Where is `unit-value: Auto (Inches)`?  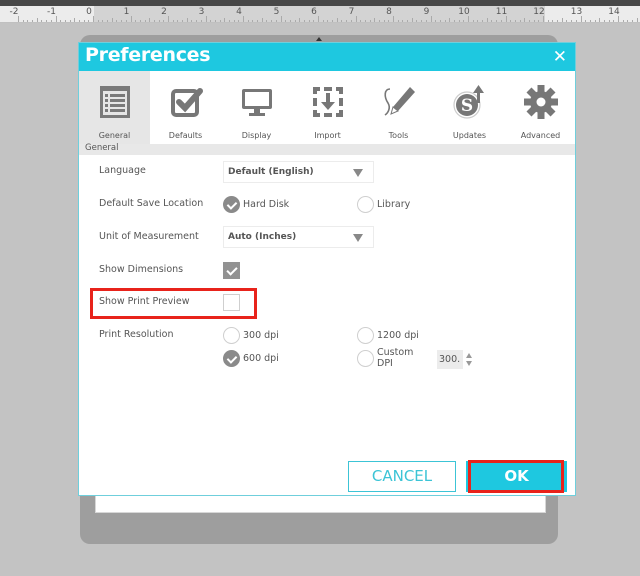 unit-value: Auto (Inches) is located at coordinates (262, 237).